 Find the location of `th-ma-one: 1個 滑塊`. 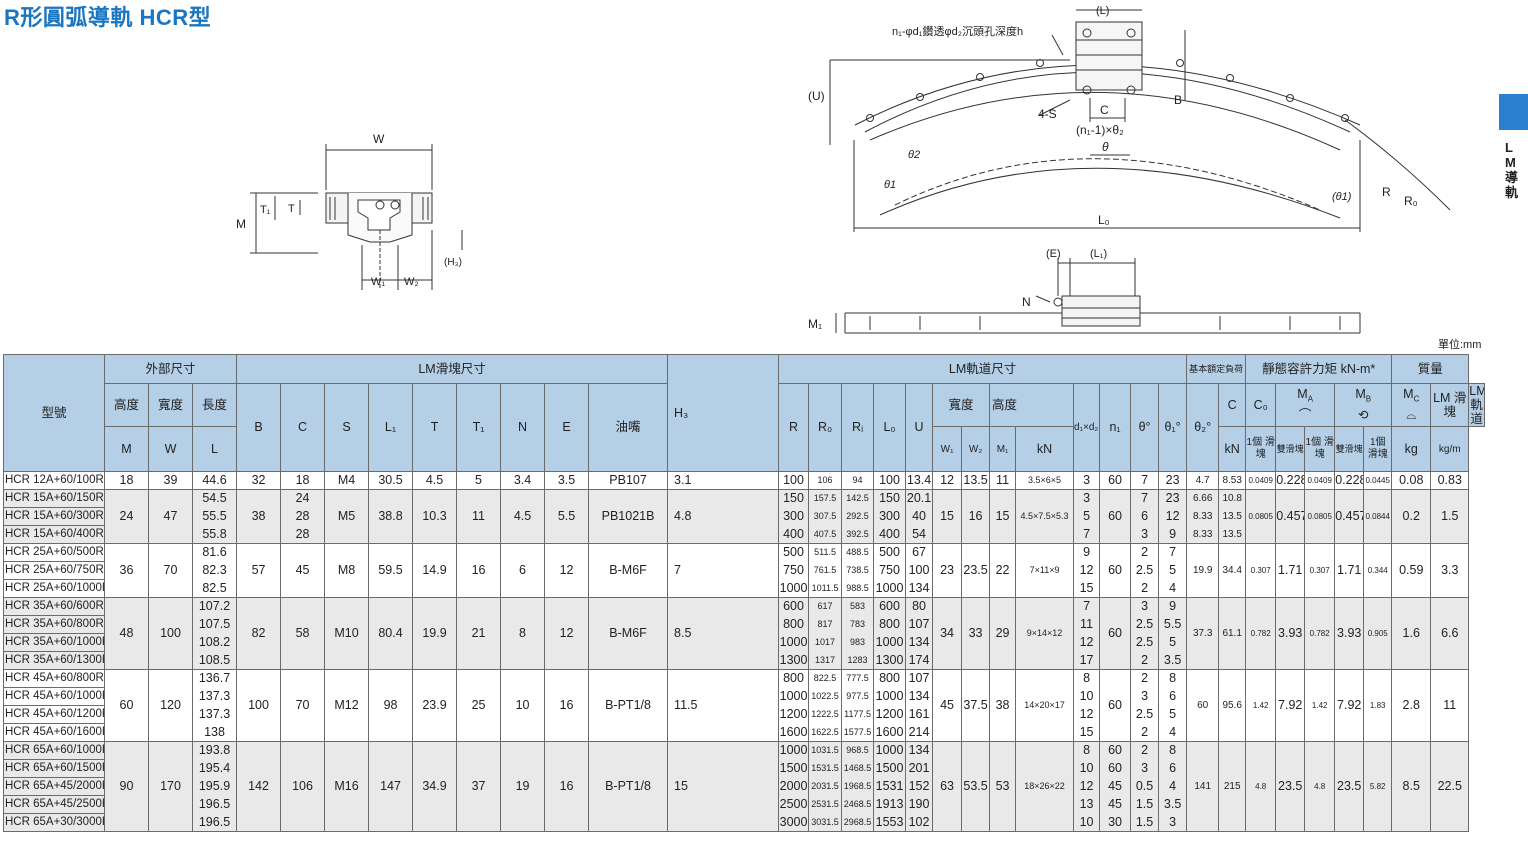

th-ma-one: 1個 滑塊 is located at coordinates (1261, 449).